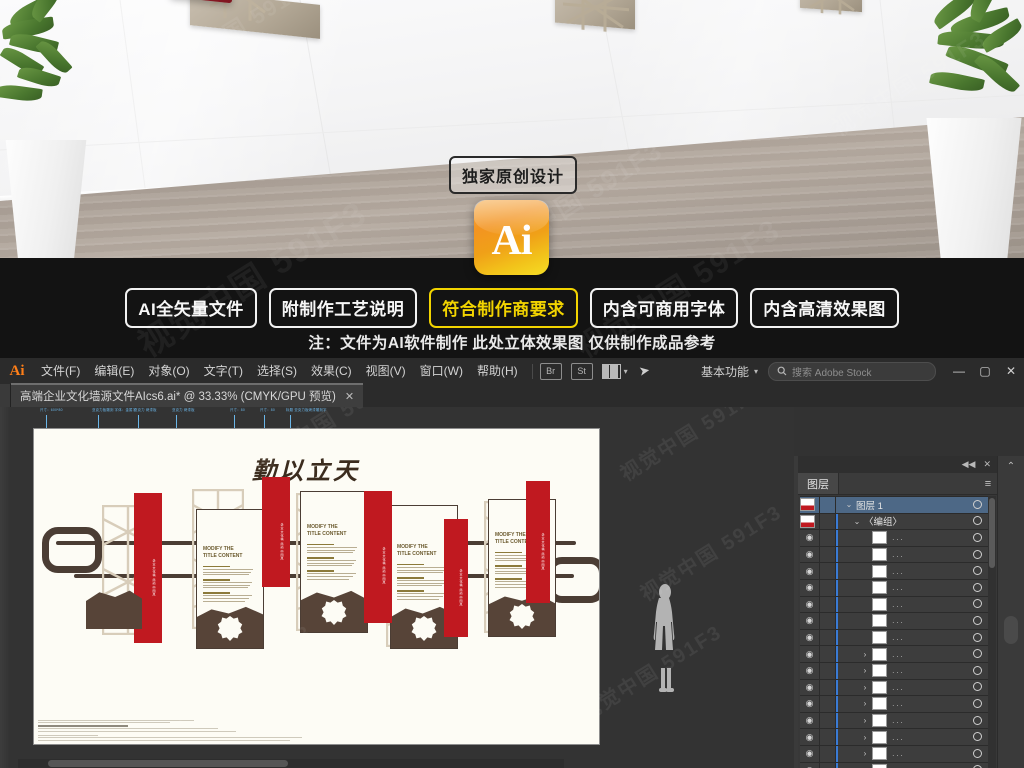 The height and width of the screenshot is (768, 1024). I want to click on layer-row: ◉⌄〈编组〉, so click(894, 521).